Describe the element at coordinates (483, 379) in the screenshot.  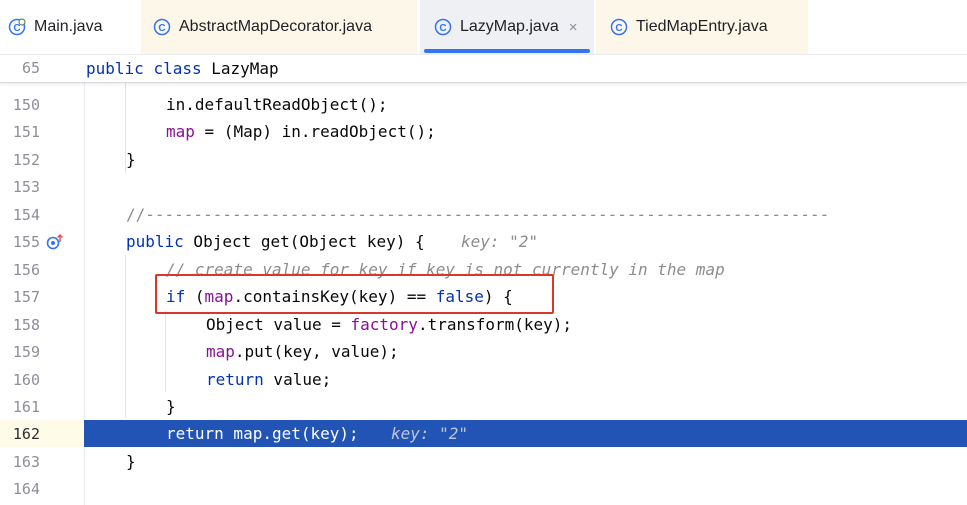
I see `code-line-160: 160 return value;` at that location.